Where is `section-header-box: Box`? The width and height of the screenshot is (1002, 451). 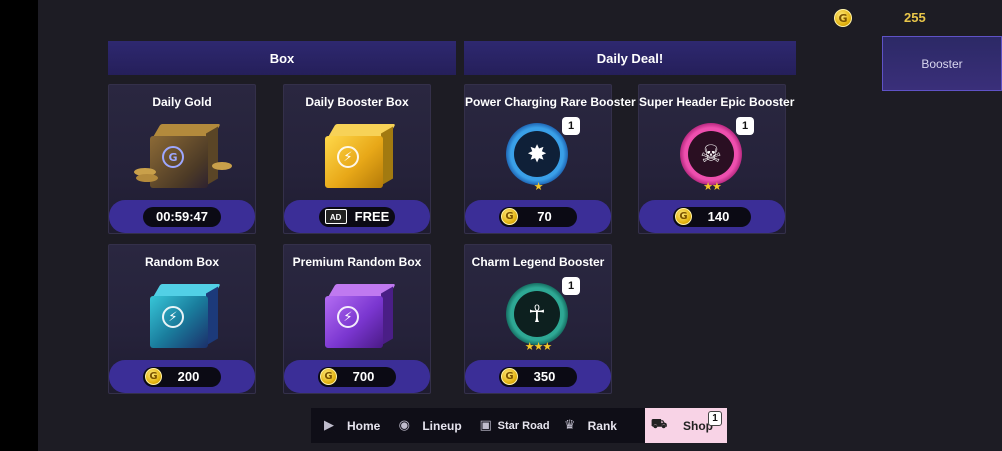 section-header-box: Box is located at coordinates (282, 58).